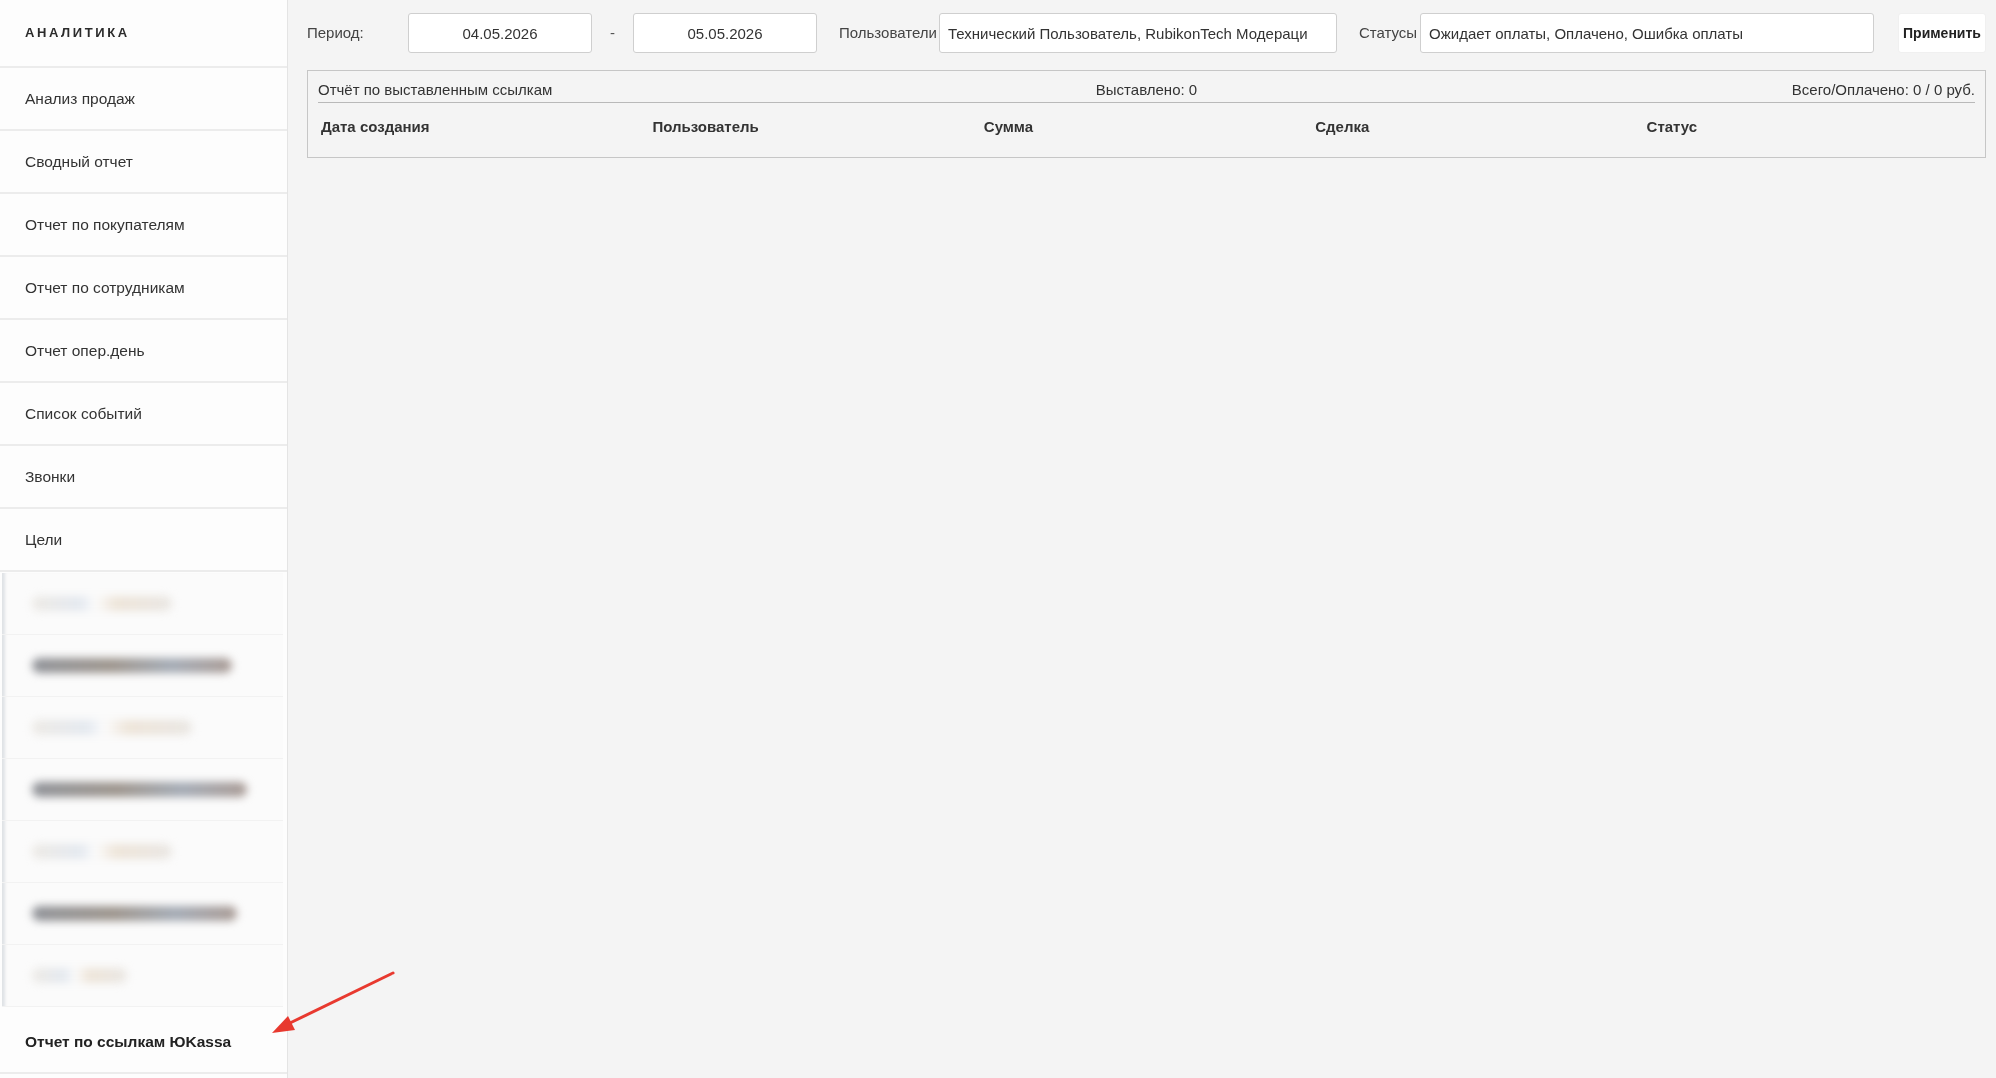 The image size is (1996, 1078). What do you see at coordinates (77, 33) in the screenshot?
I see `sidebar-title: АНАЛИТИКА` at bounding box center [77, 33].